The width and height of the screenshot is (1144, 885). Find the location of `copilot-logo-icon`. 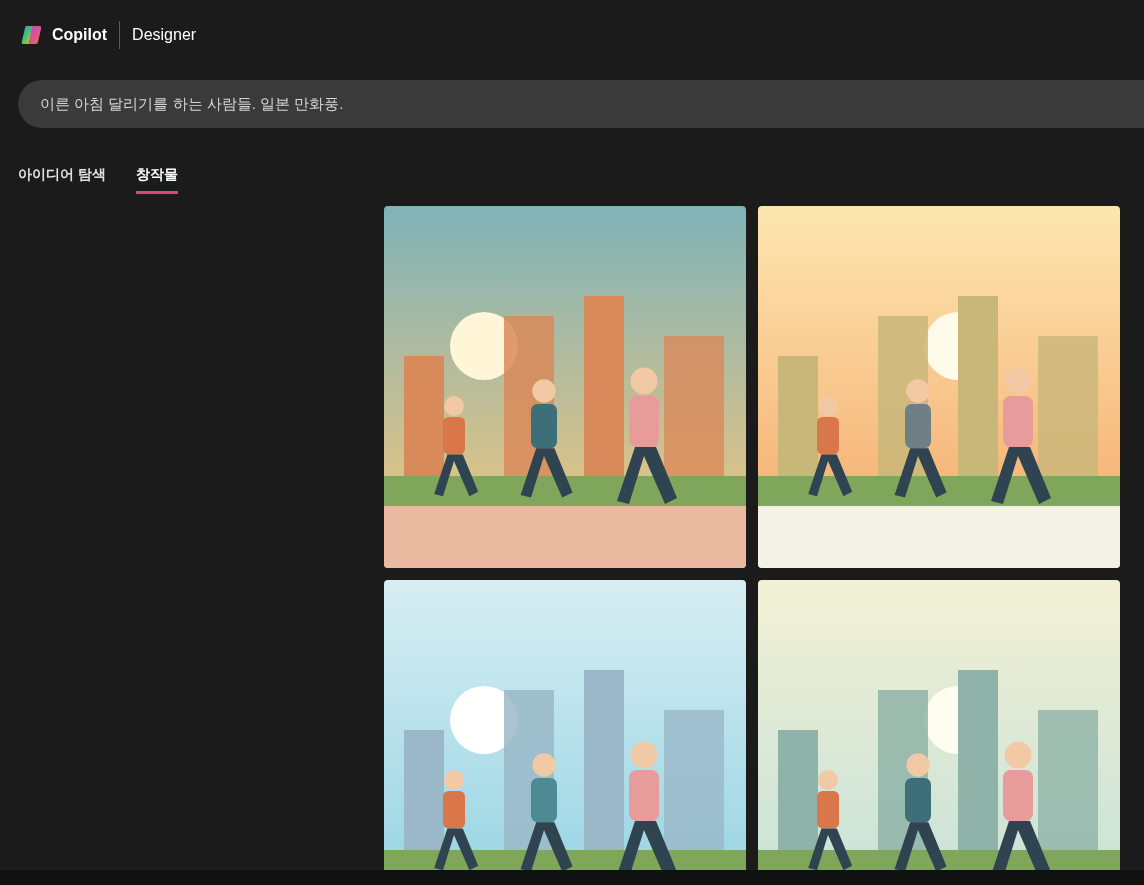

copilot-logo-icon is located at coordinates (32, 35).